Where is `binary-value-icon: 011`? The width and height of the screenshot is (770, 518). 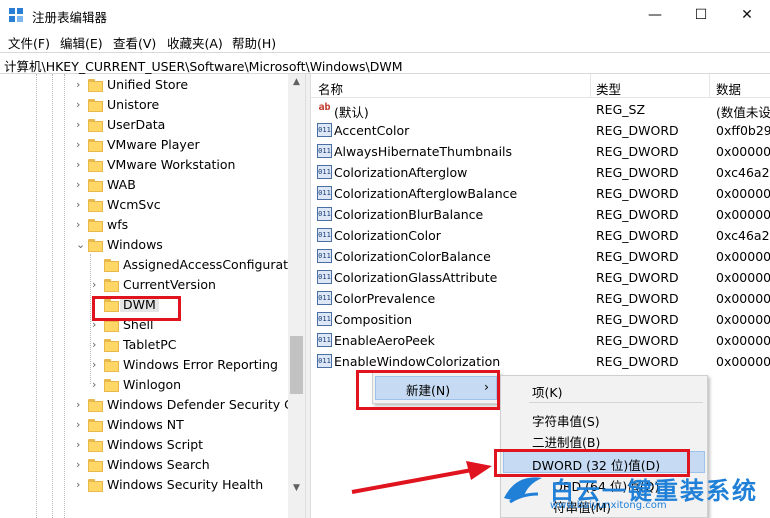 binary-value-icon: 011 is located at coordinates (324, 235).